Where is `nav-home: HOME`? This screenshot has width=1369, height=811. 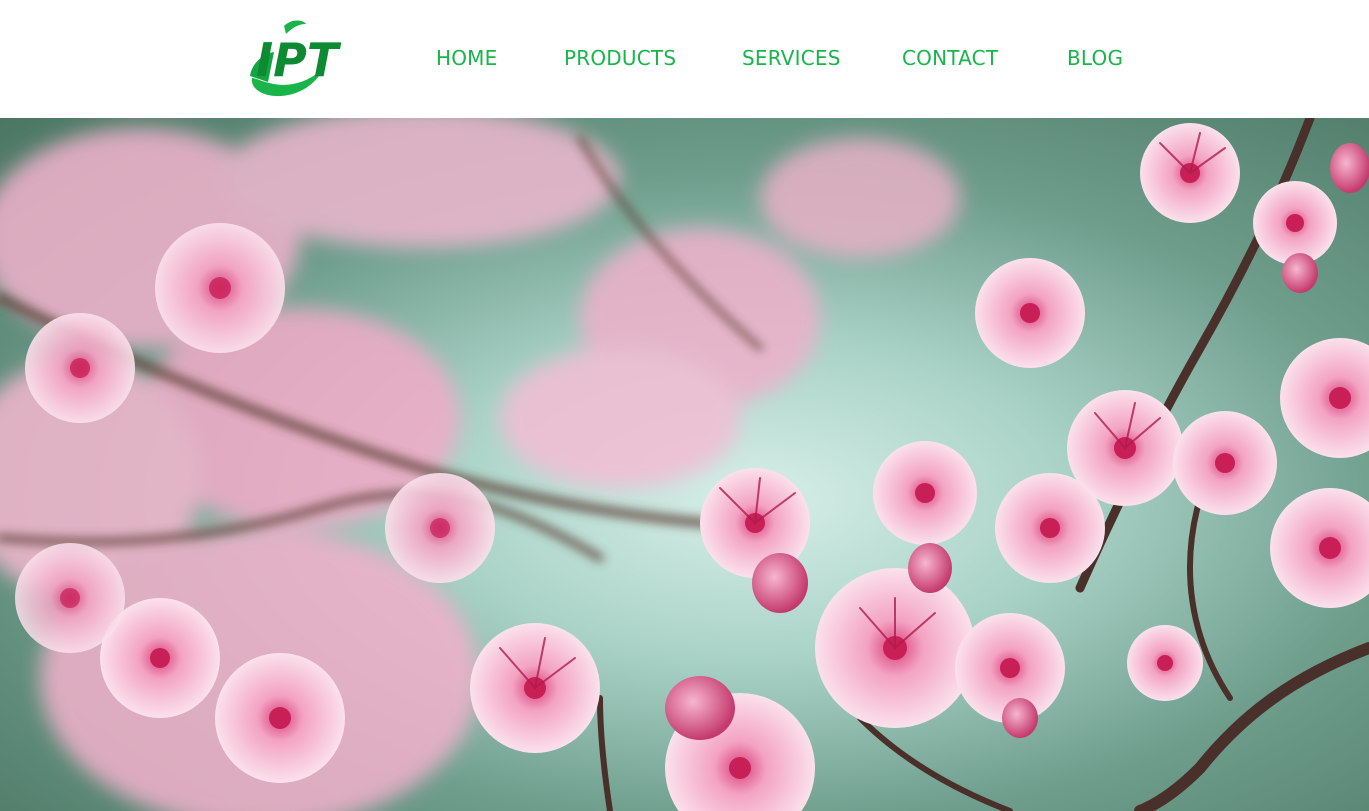 nav-home: HOME is located at coordinates (466, 58).